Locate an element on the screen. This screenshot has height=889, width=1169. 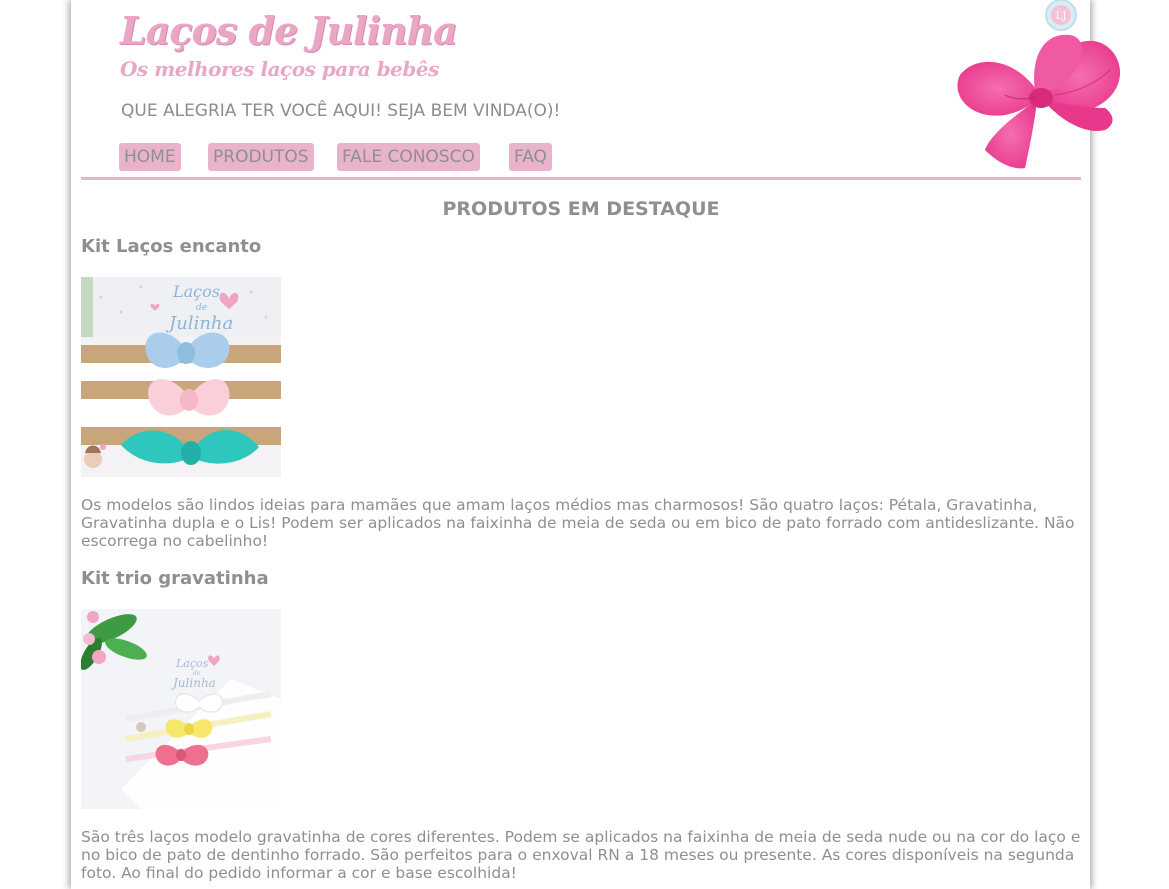
nav-divider is located at coordinates (581, 178).